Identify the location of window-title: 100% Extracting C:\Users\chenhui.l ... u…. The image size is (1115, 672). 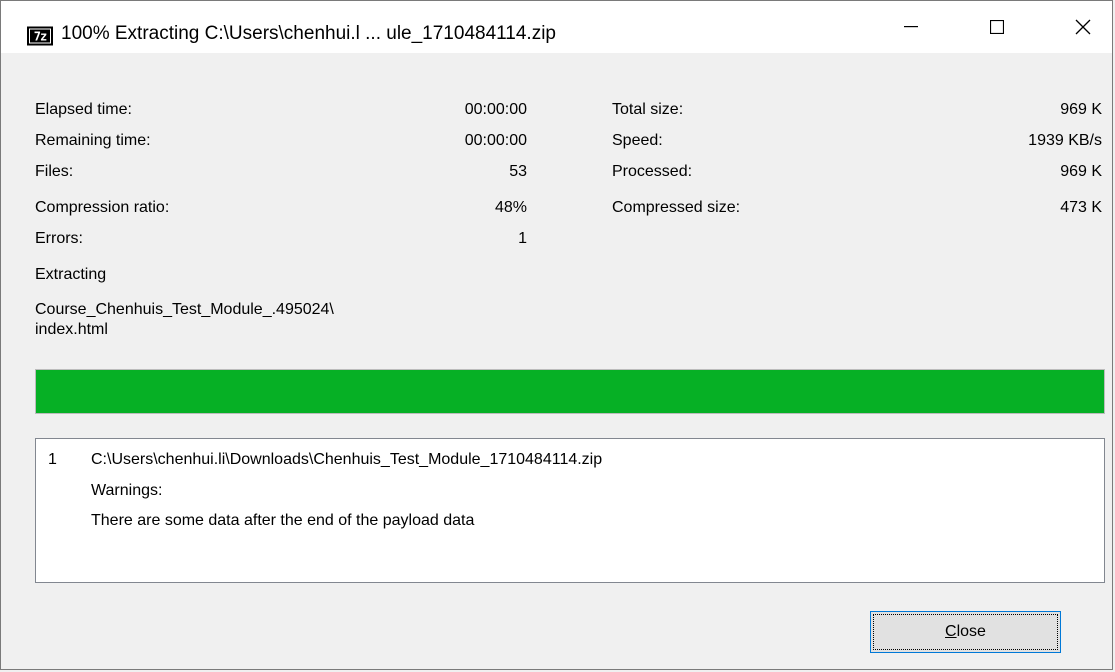
(309, 33).